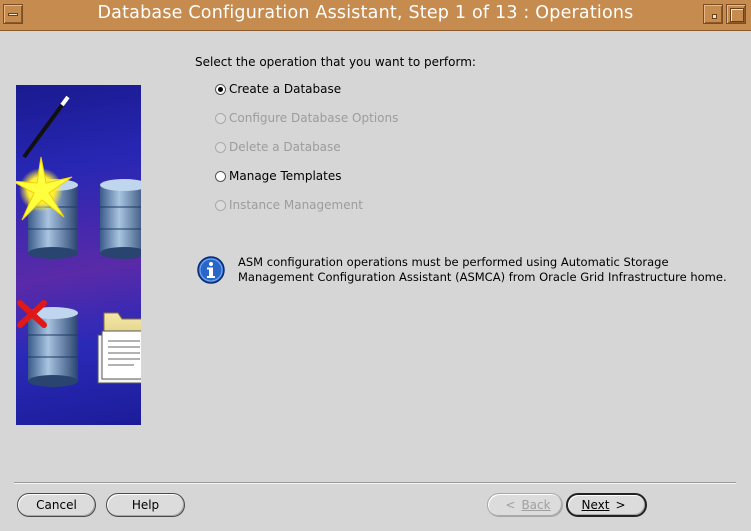 The image size is (751, 531). Describe the element at coordinates (736, 14) in the screenshot. I see `maximize-button` at that location.